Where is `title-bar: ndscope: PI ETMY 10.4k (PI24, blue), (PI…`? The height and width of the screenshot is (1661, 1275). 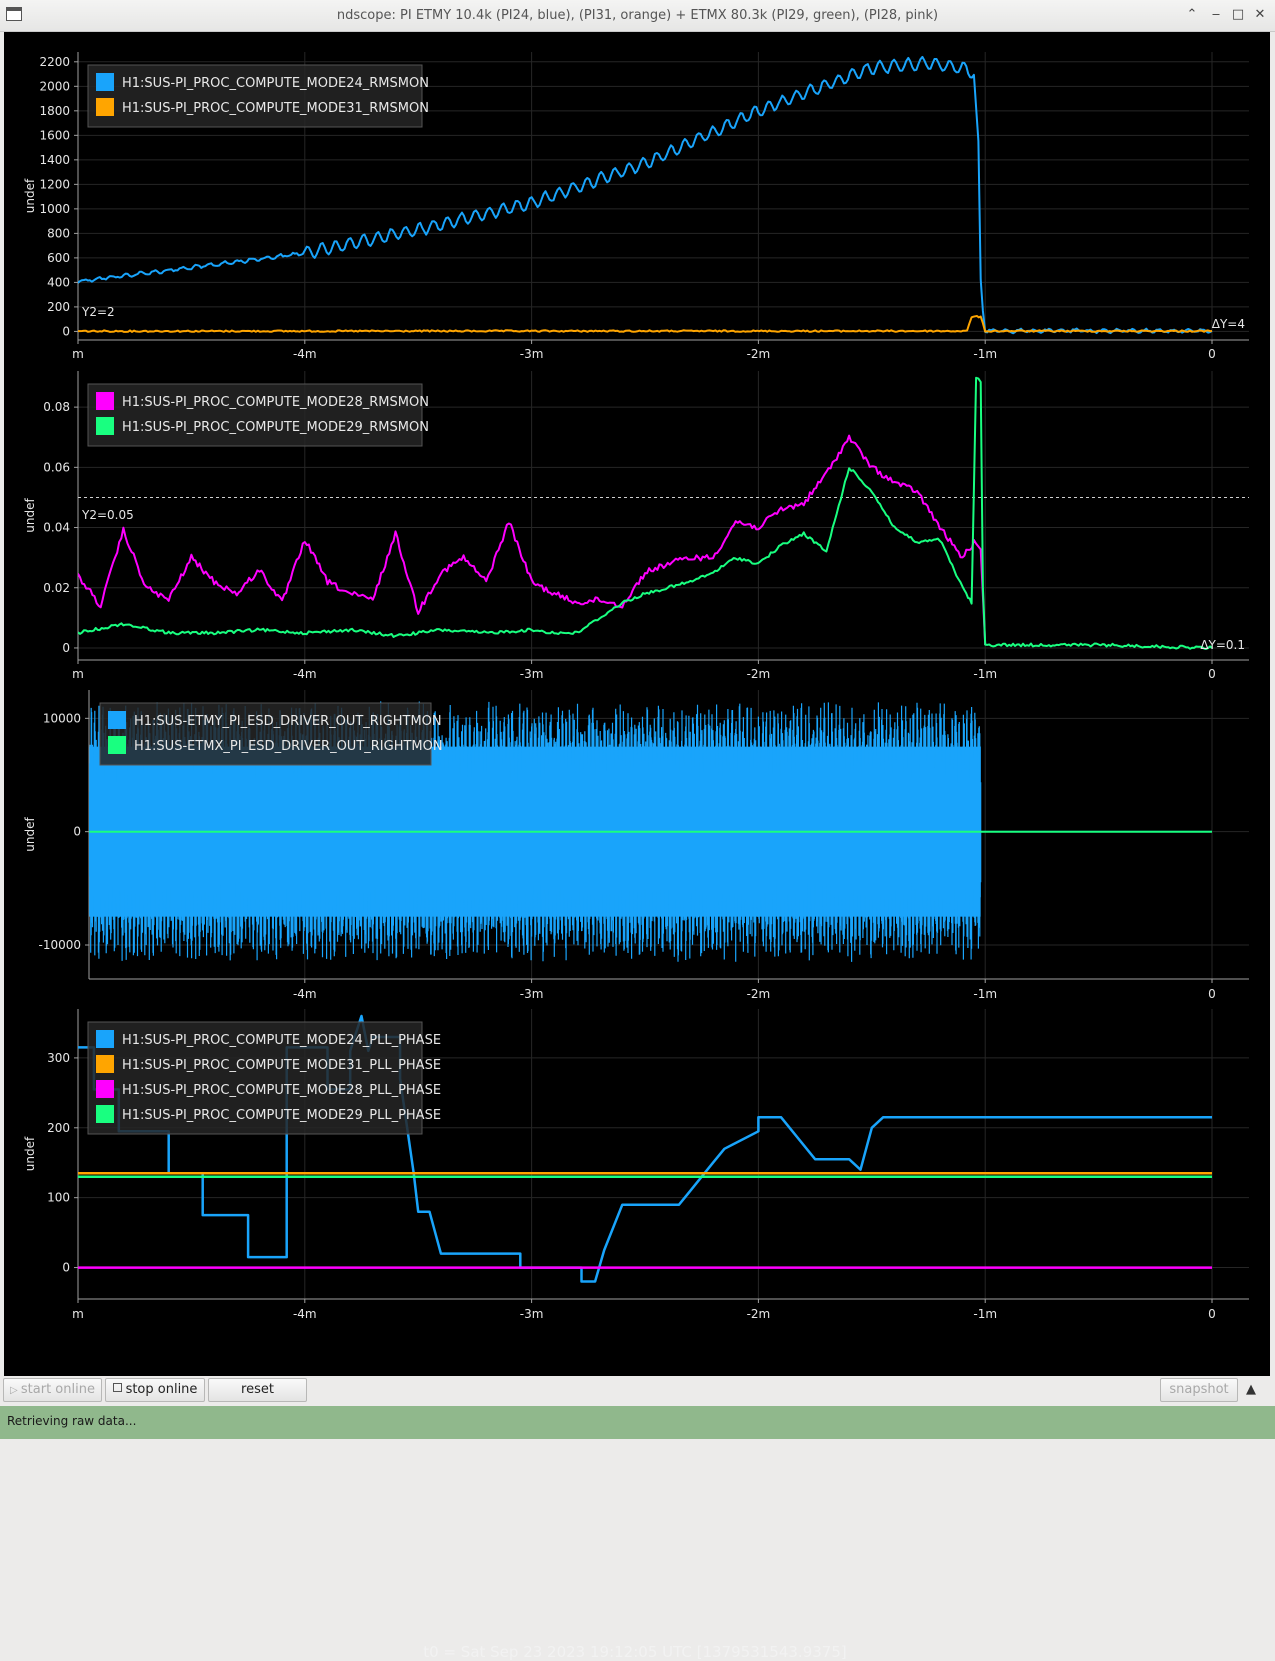 title-bar: ndscope: PI ETMY 10.4k (PI24, blue), (PI… is located at coordinates (637, 16).